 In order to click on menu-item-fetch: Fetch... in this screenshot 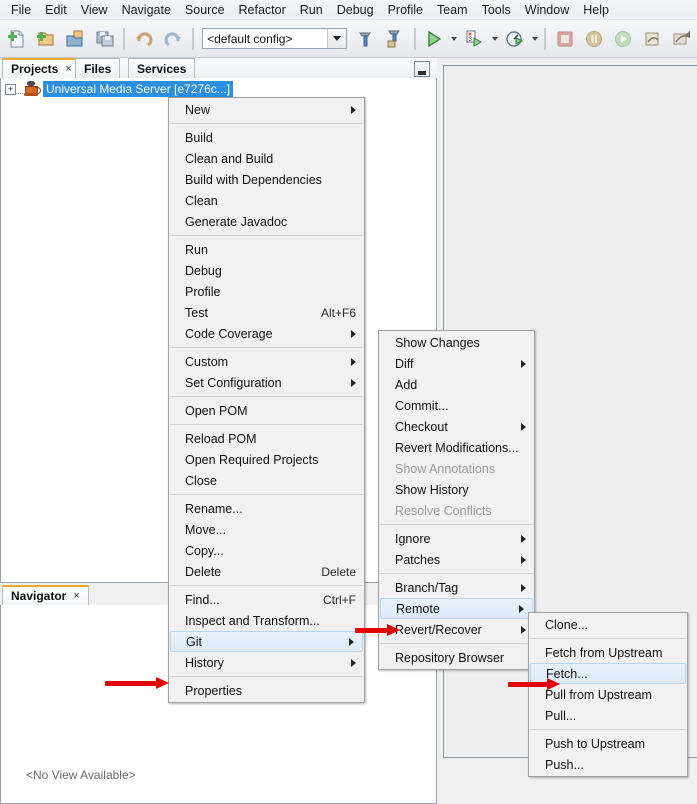, I will do `click(608, 673)`.